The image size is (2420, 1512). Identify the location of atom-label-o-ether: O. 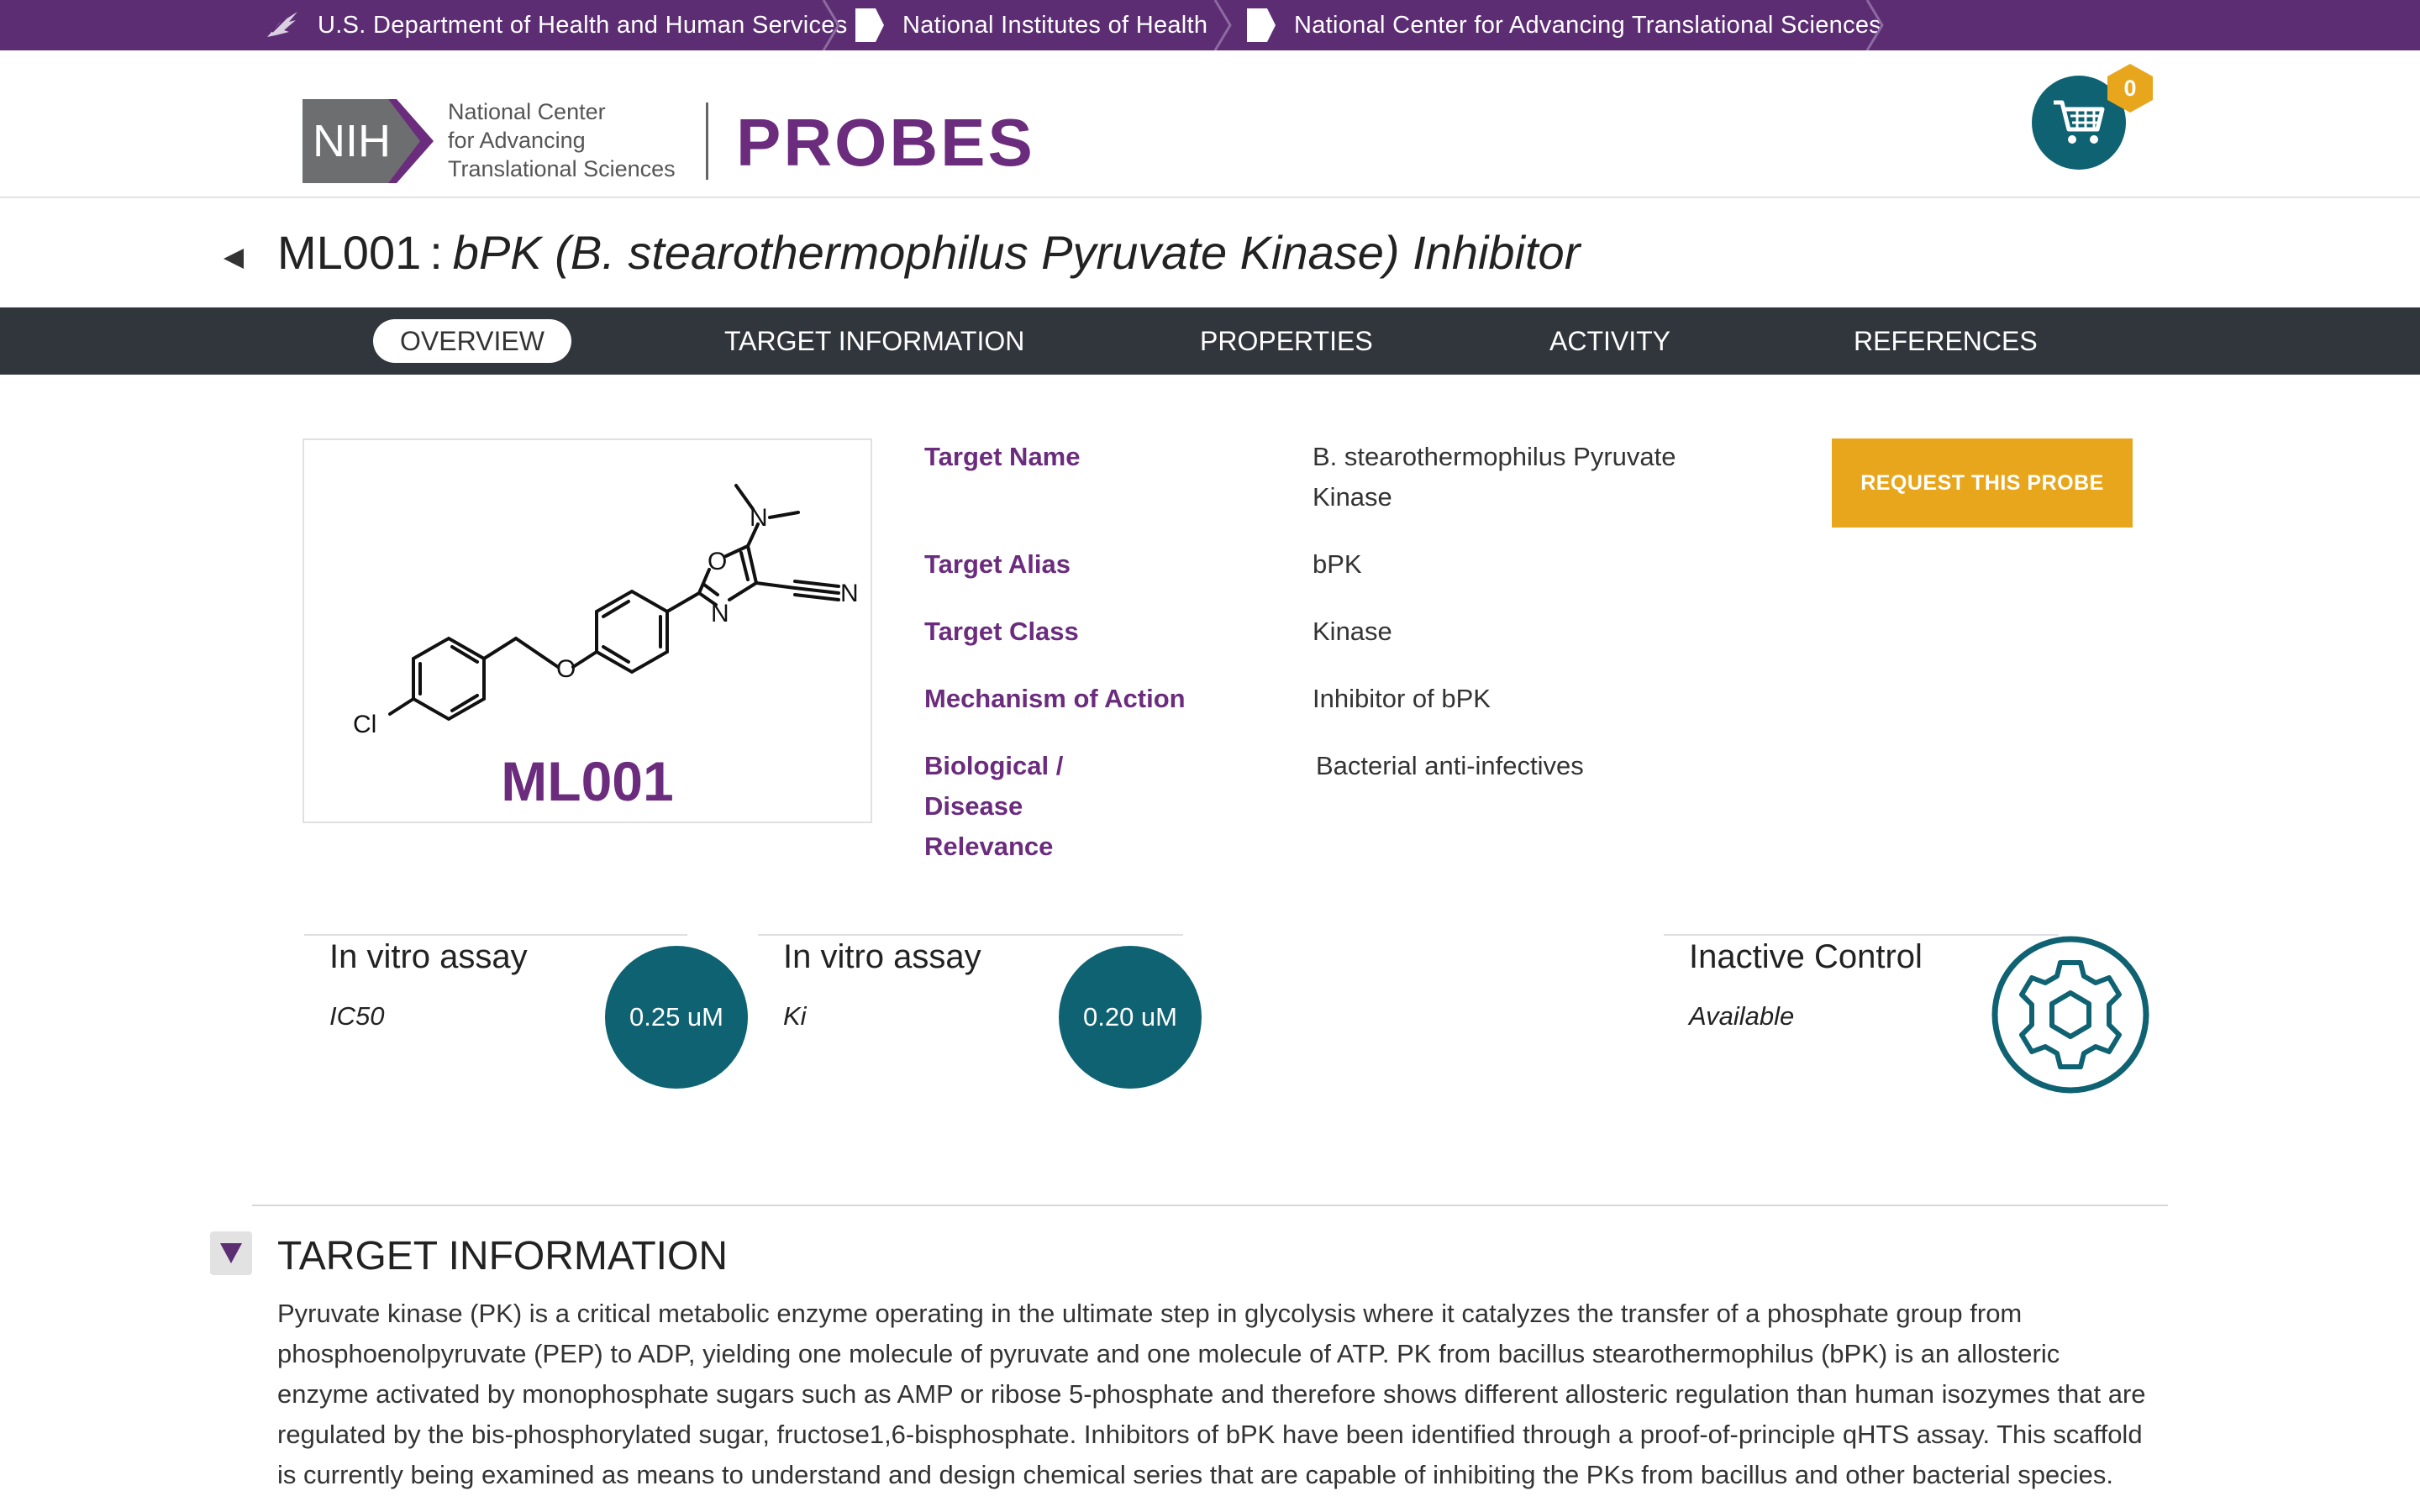
(566, 669).